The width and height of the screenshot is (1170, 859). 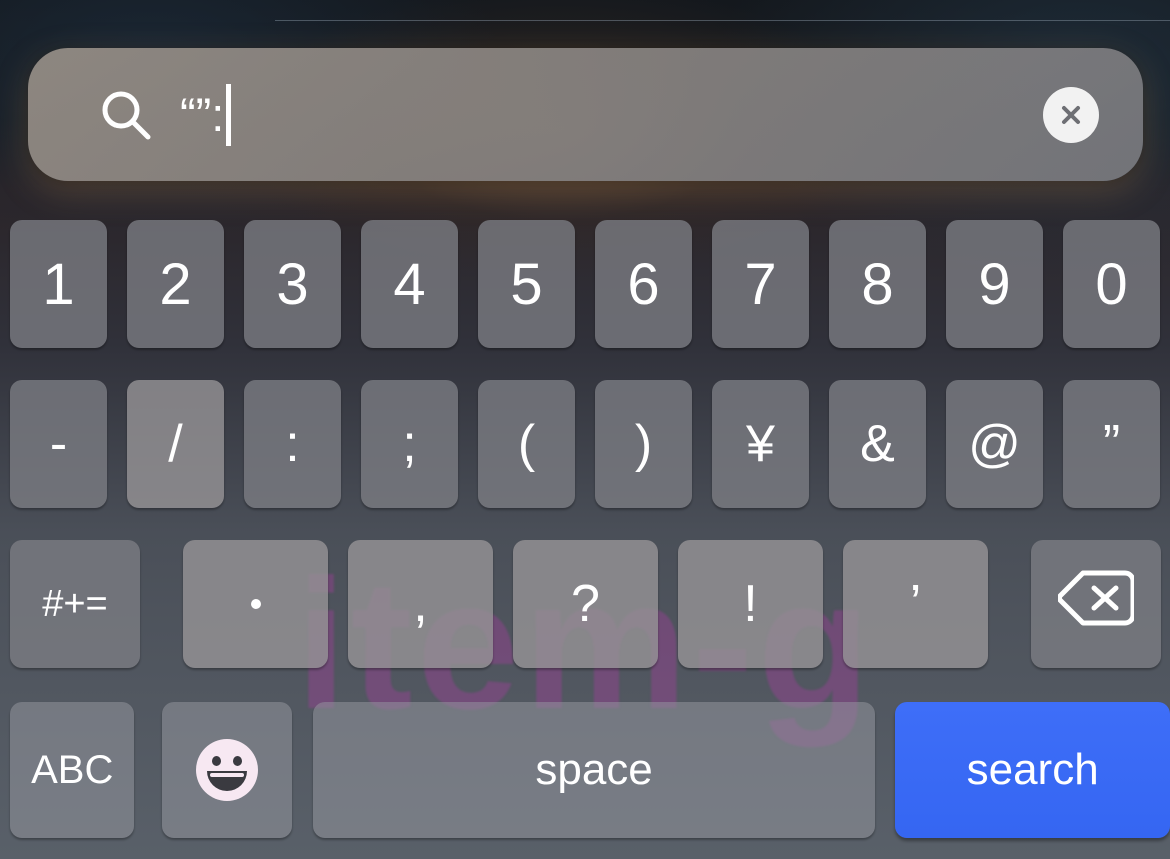 What do you see at coordinates (722, 20) in the screenshot?
I see `top-divider` at bounding box center [722, 20].